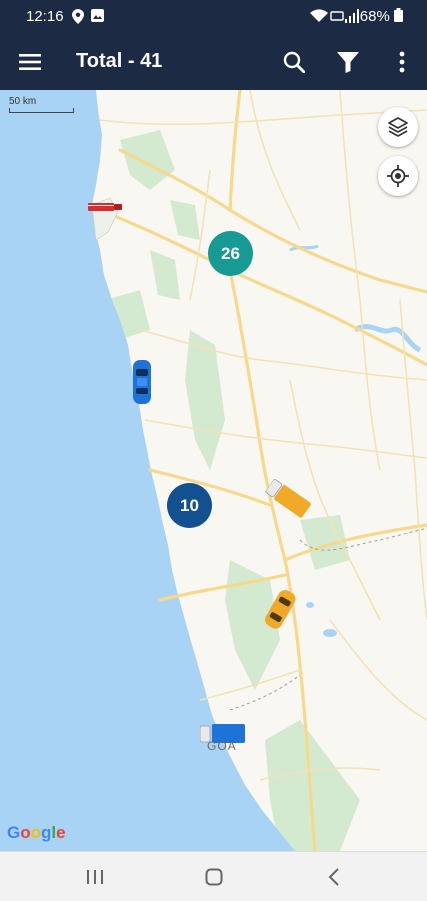 This screenshot has width=427, height=901. What do you see at coordinates (374, 16) in the screenshot?
I see `battery-percent: 68%` at bounding box center [374, 16].